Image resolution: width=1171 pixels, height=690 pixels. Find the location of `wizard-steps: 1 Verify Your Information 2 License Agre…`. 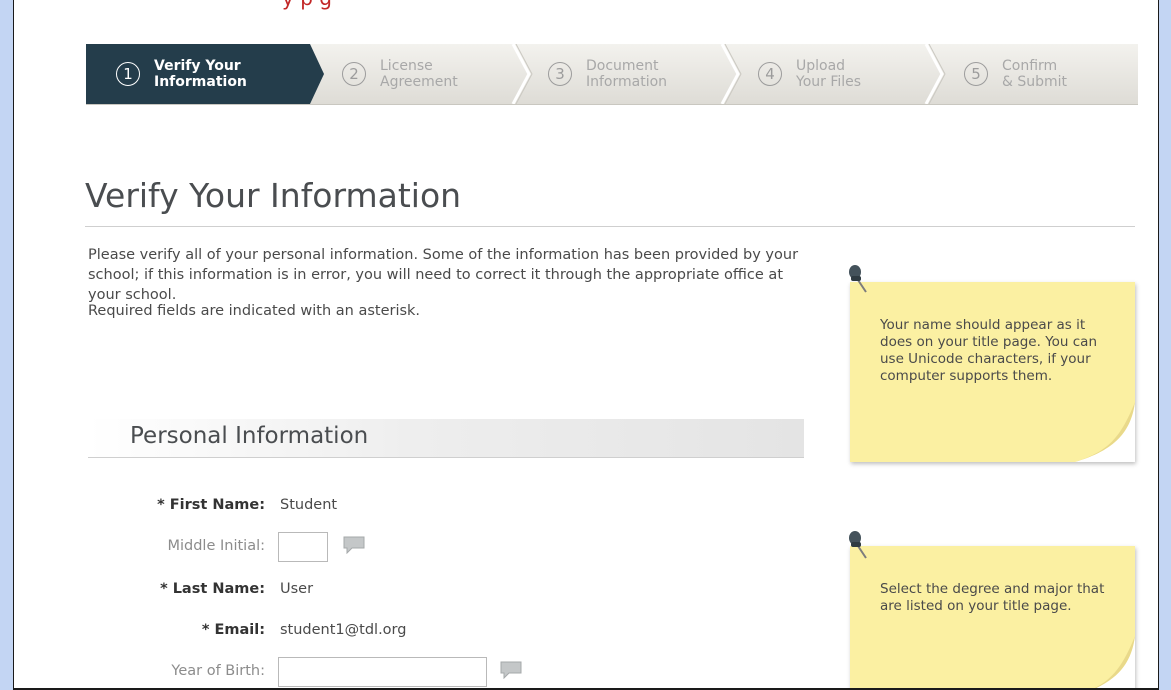

wizard-steps: 1 Verify Your Information 2 License Agre… is located at coordinates (612, 74).